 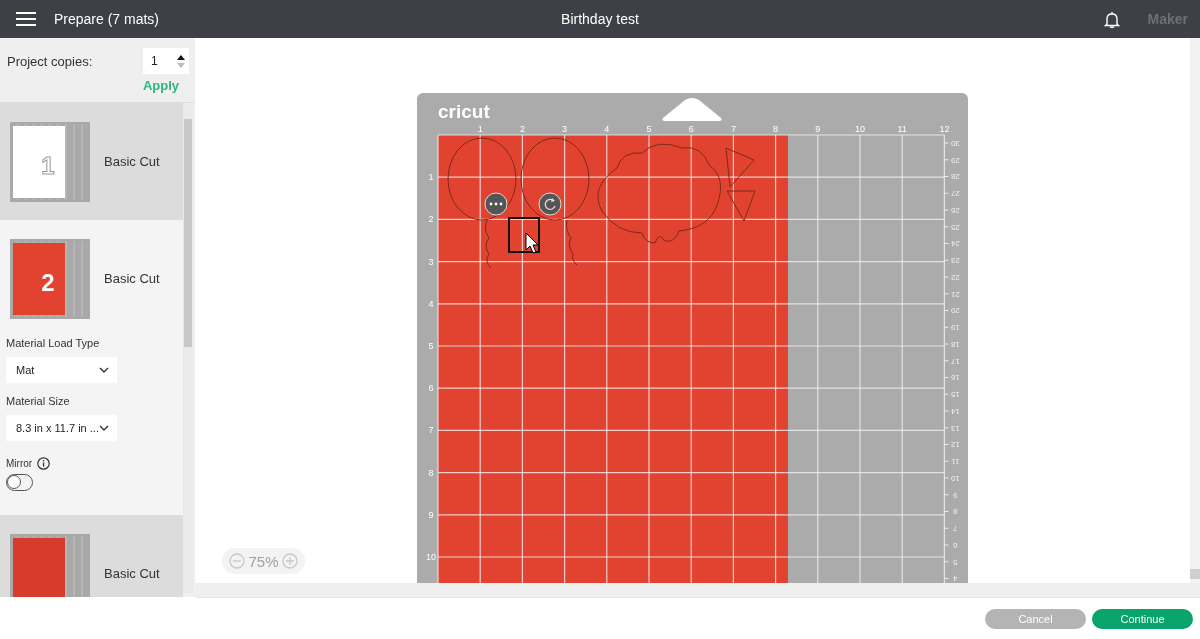 What do you see at coordinates (955, 311) in the screenshot?
I see `ruler-number: 20` at bounding box center [955, 311].